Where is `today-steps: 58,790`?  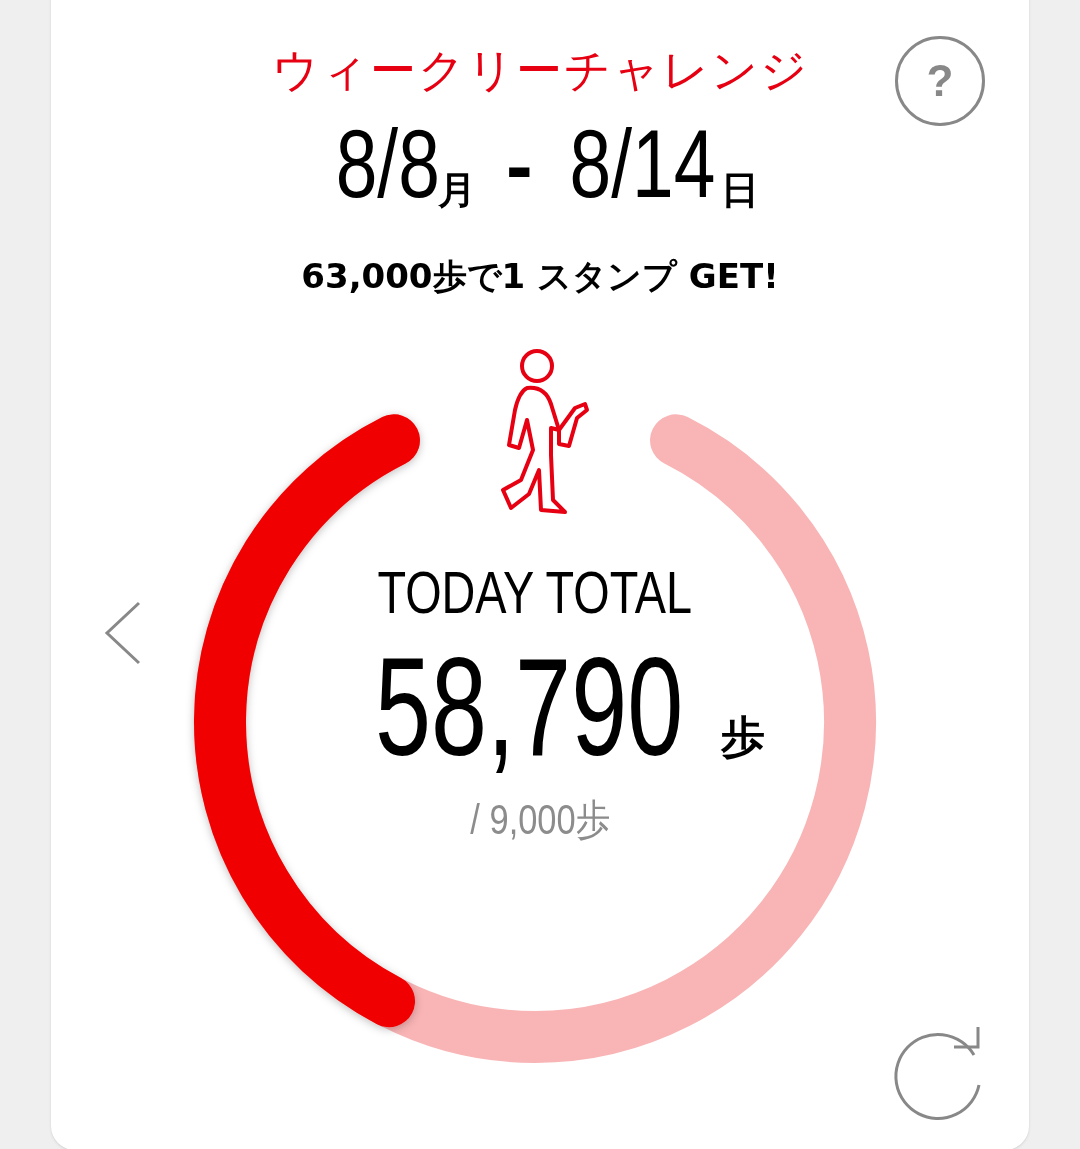
today-steps: 58,790 is located at coordinates (529, 707).